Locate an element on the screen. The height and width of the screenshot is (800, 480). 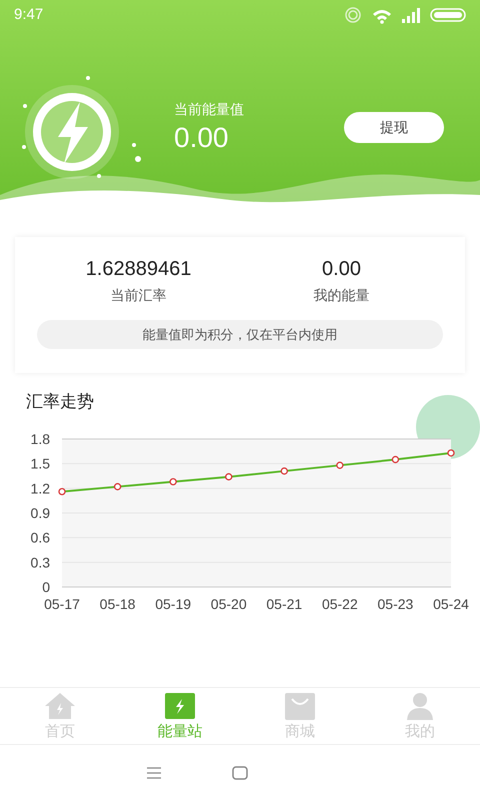
bag-icon is located at coordinates (300, 706).